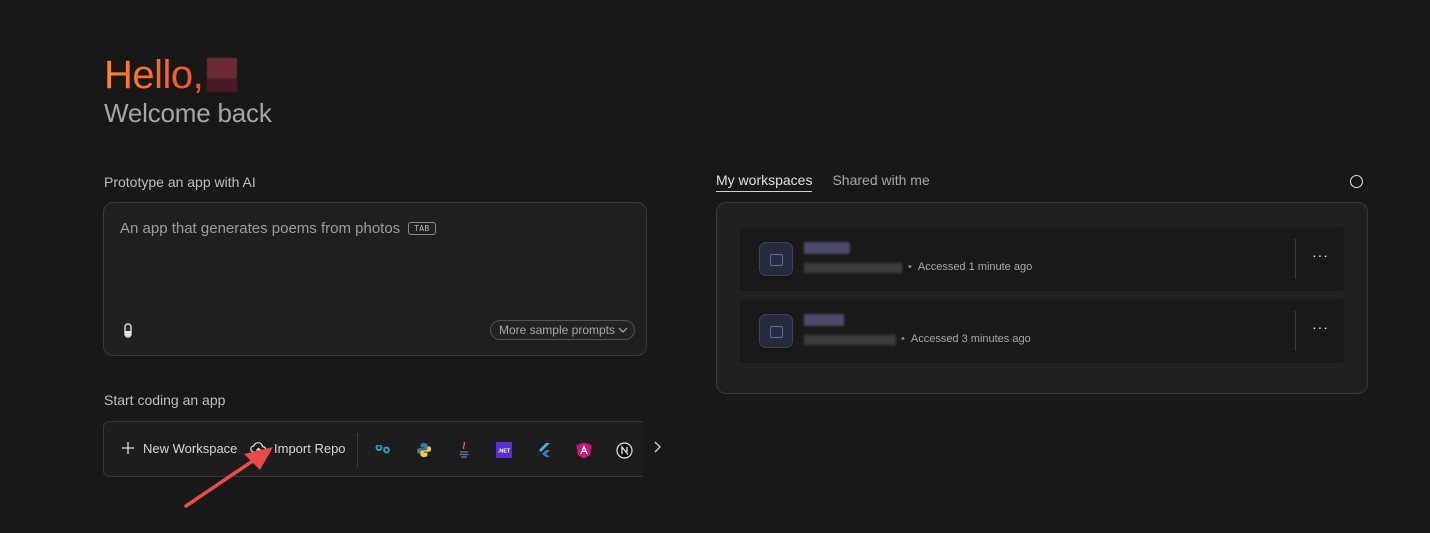  Describe the element at coordinates (970, 339) in the screenshot. I see `workspace-accessed-time: Accessed 3 minutes ago` at that location.